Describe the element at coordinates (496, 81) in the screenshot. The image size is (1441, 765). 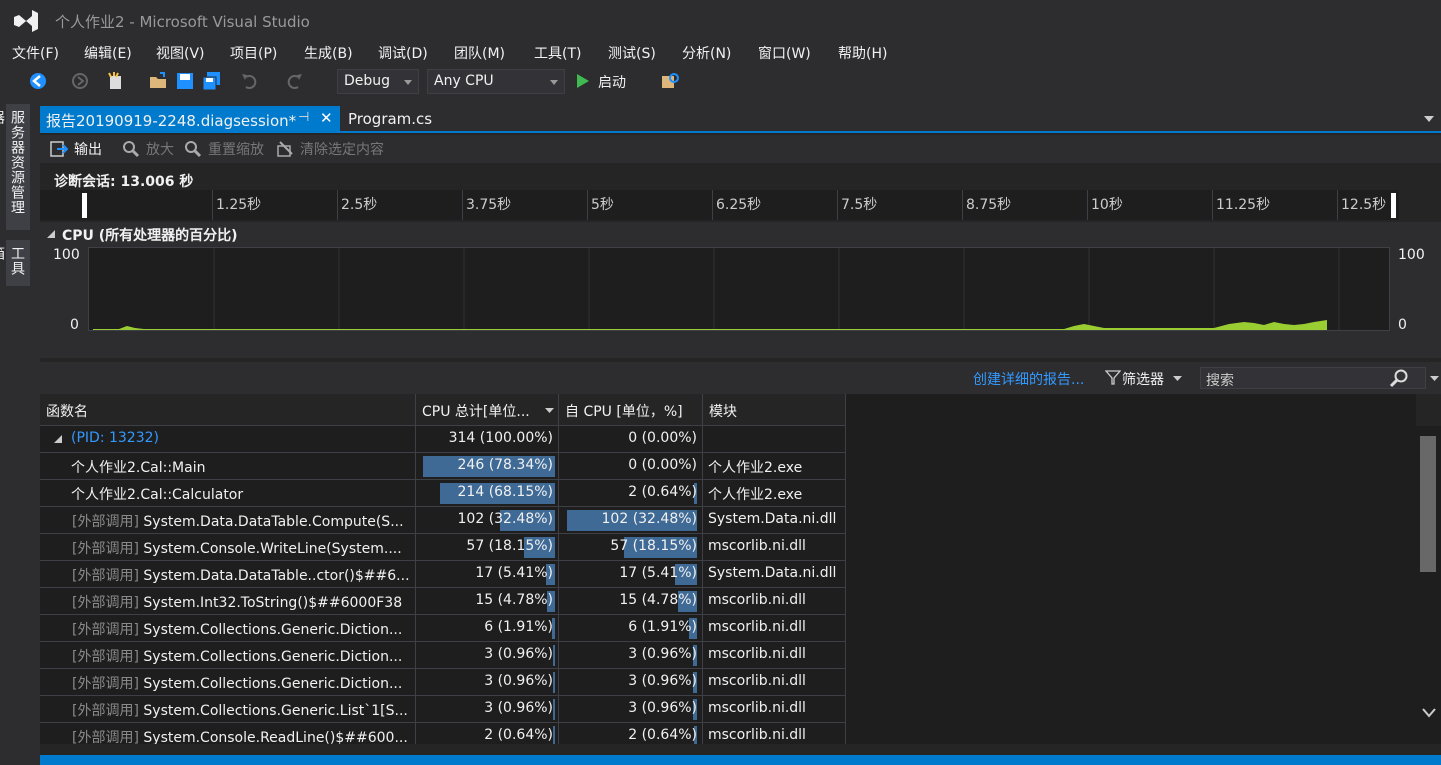
I see `solution-platform-dropdown: Any CPU` at that location.